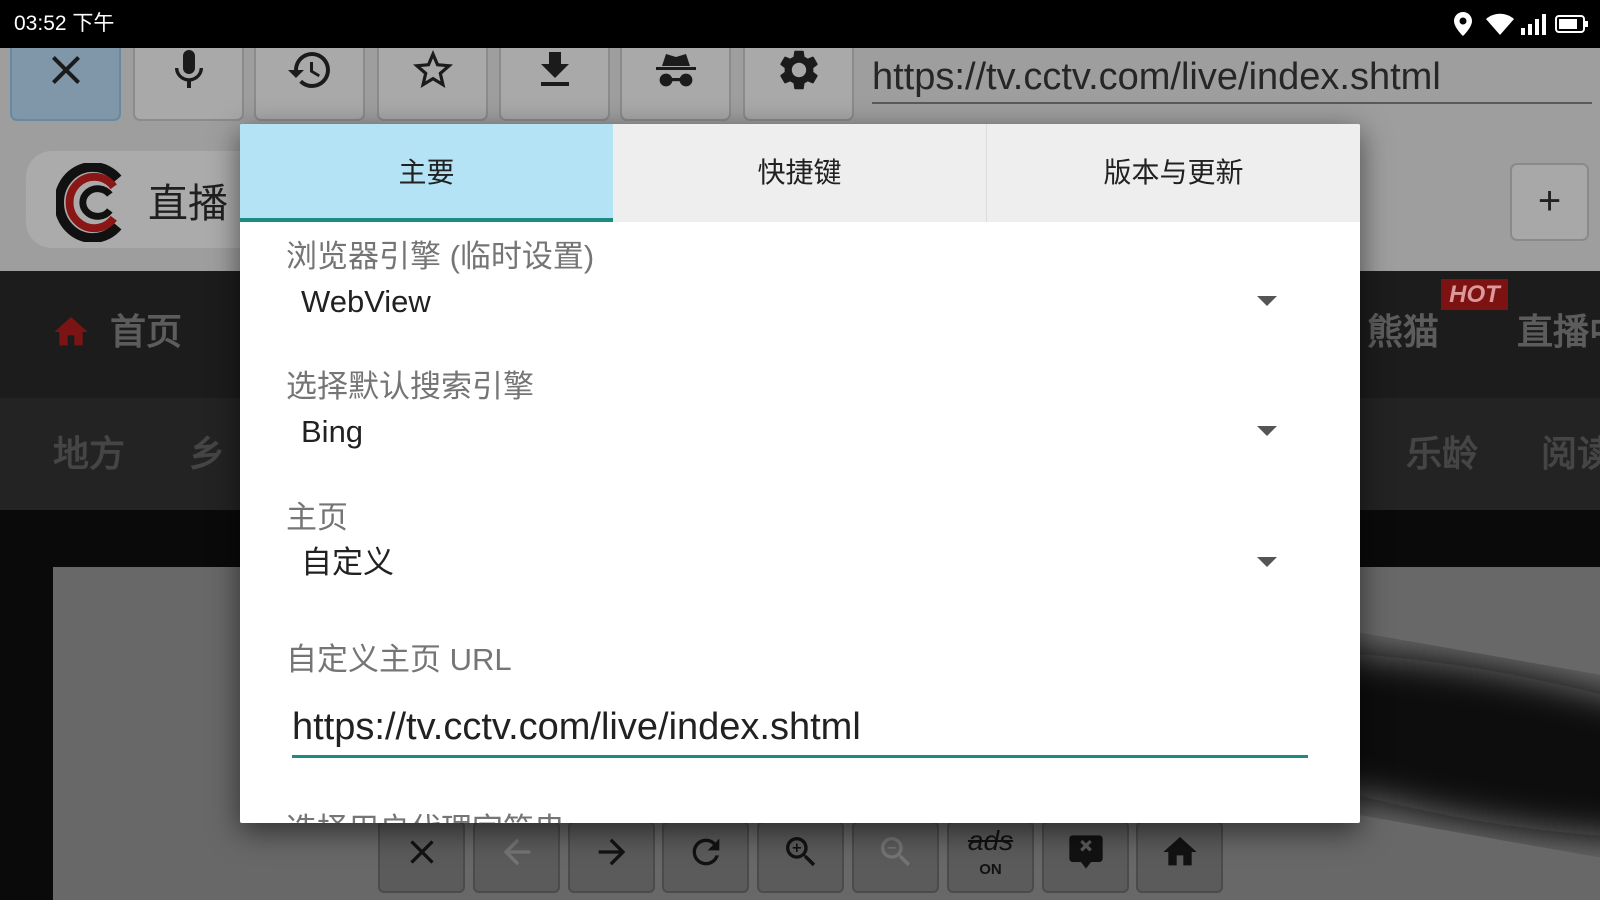  I want to click on ad-block-label: ads, so click(990, 840).